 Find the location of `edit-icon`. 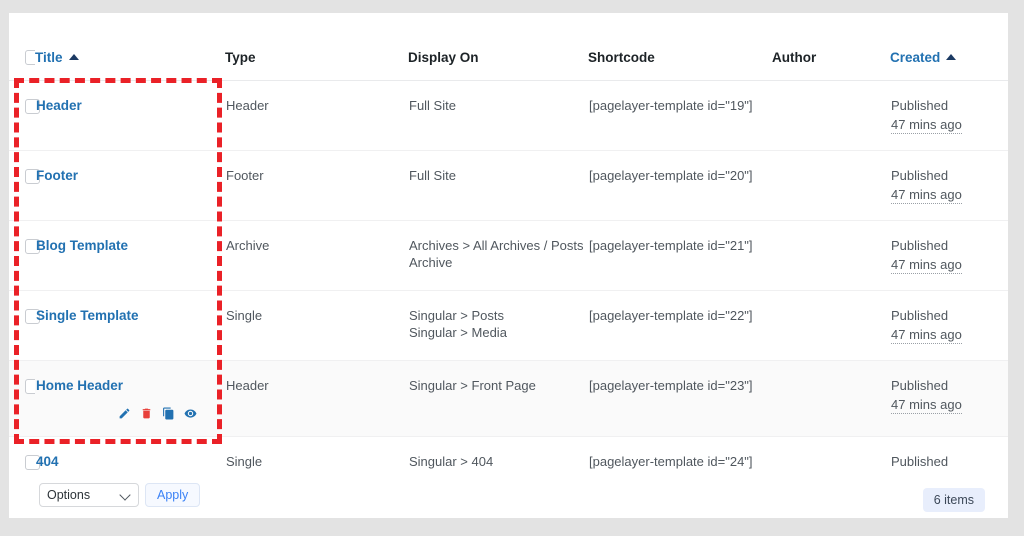

edit-icon is located at coordinates (124, 413).